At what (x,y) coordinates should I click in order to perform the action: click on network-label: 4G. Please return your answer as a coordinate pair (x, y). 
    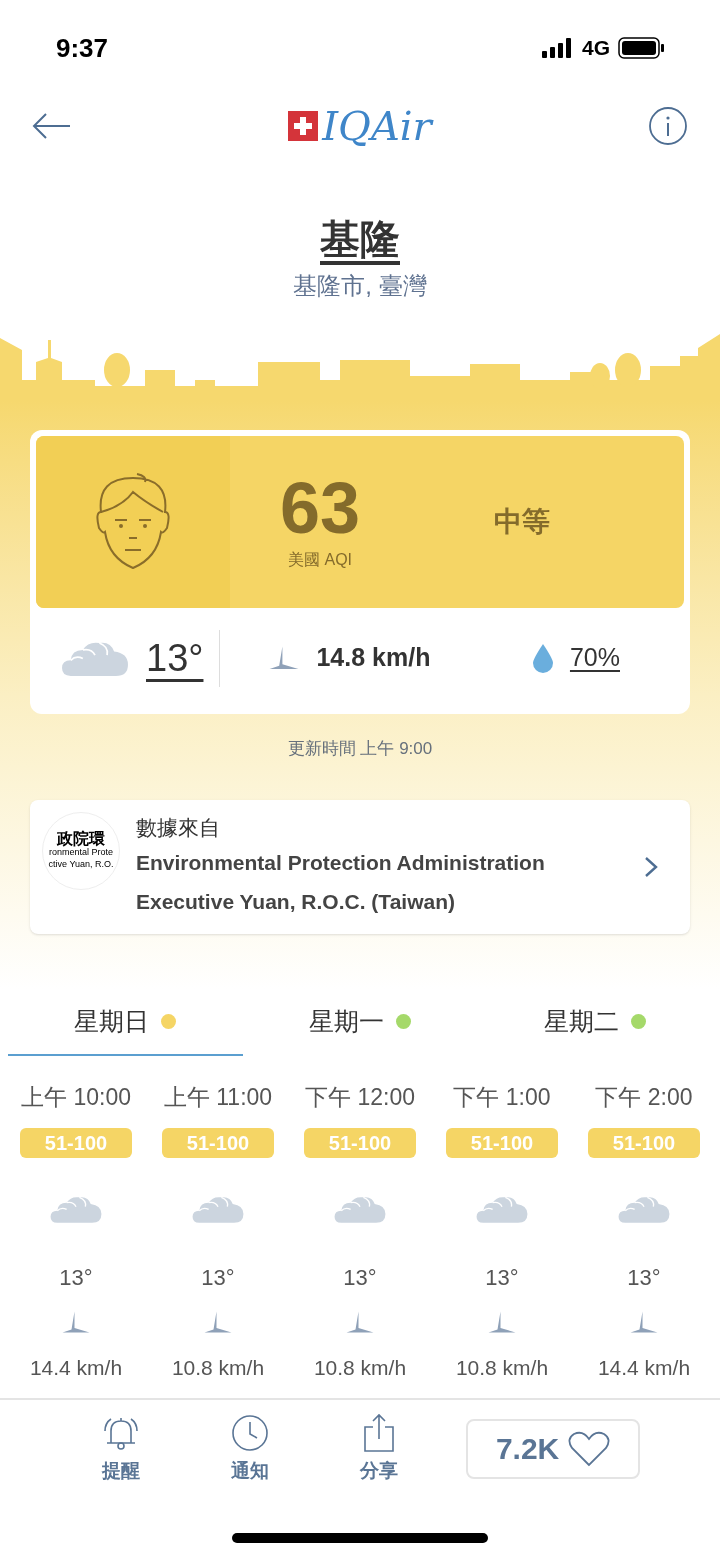
    Looking at the image, I should click on (596, 48).